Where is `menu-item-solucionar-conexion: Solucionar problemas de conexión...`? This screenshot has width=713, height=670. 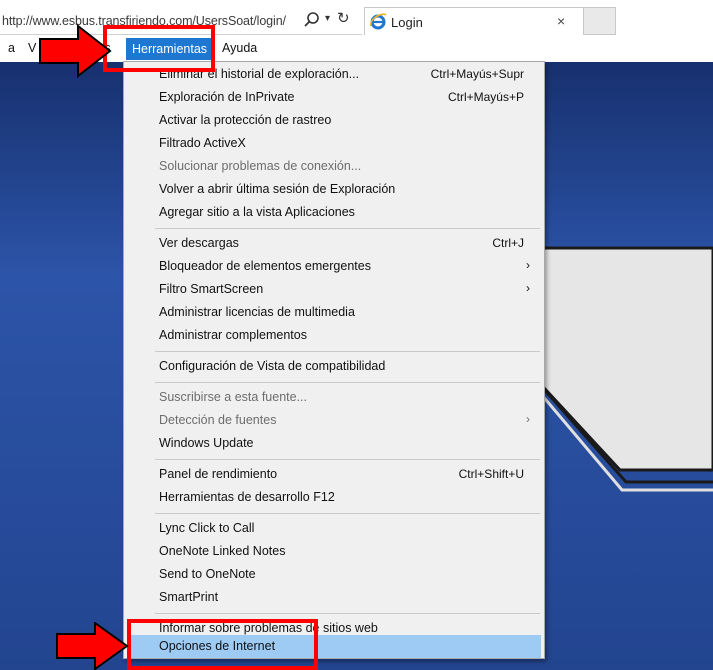
menu-item-solucionar-conexion: Solucionar problemas de conexión... is located at coordinates (260, 166).